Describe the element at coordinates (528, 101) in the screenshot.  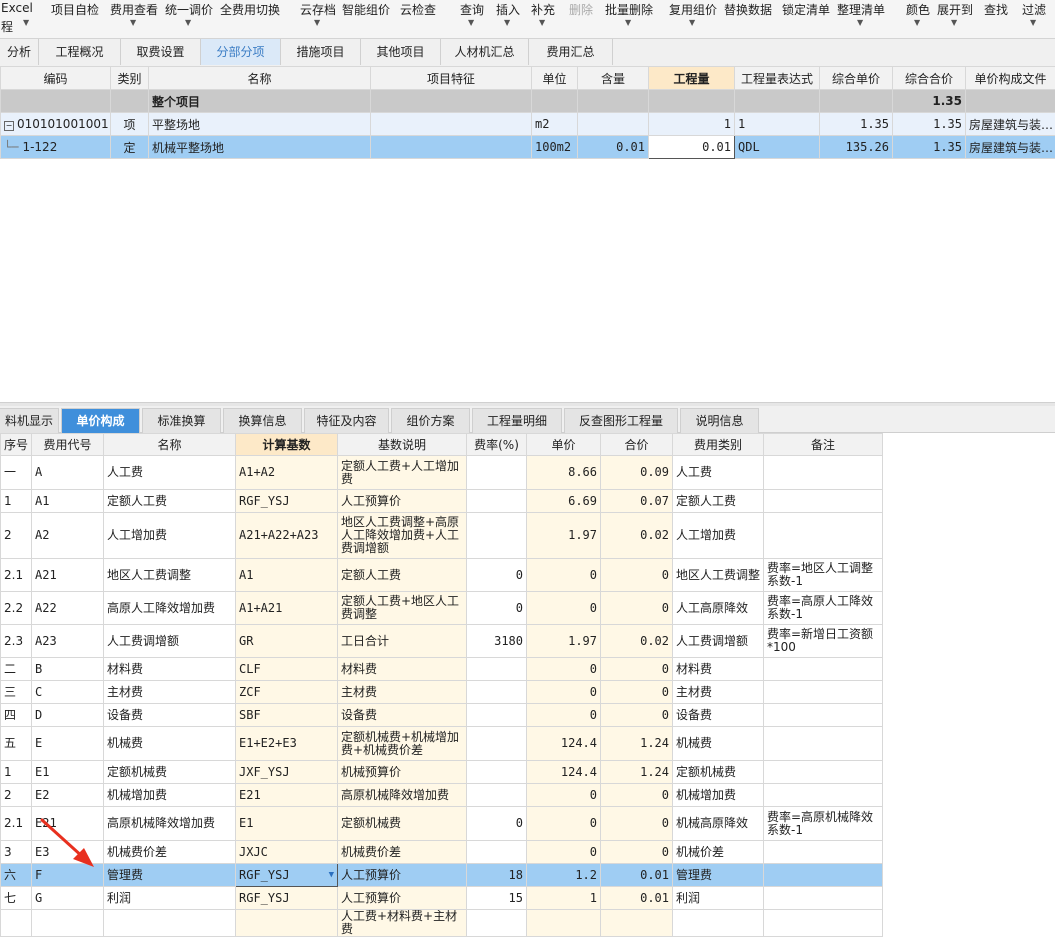
I see `table-row-summary: 整个项目 1.35` at that location.